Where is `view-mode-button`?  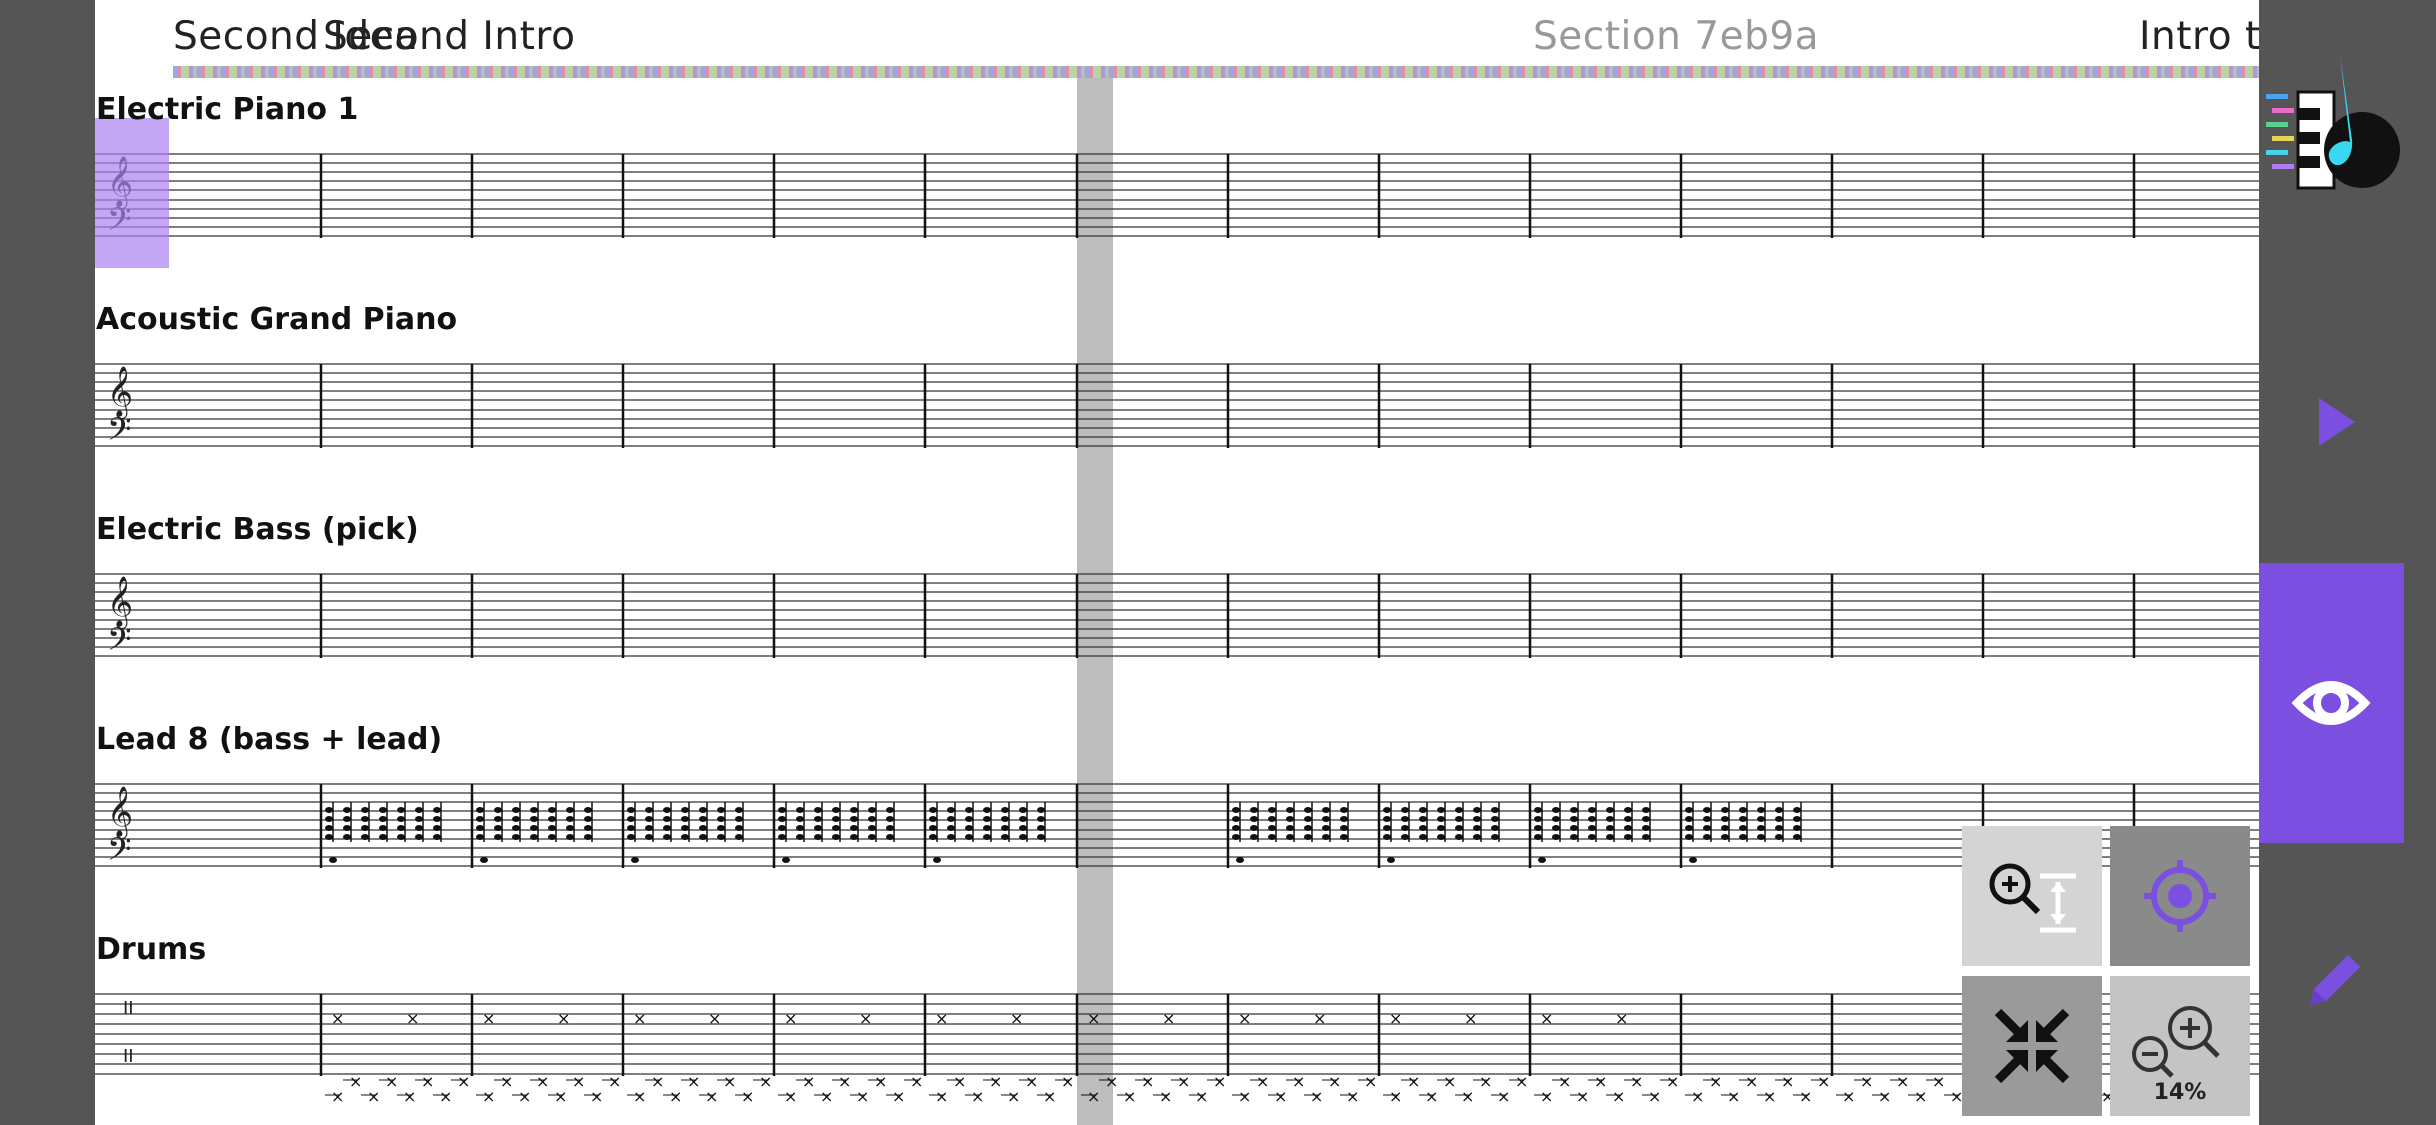
view-mode-button is located at coordinates (2331, 703).